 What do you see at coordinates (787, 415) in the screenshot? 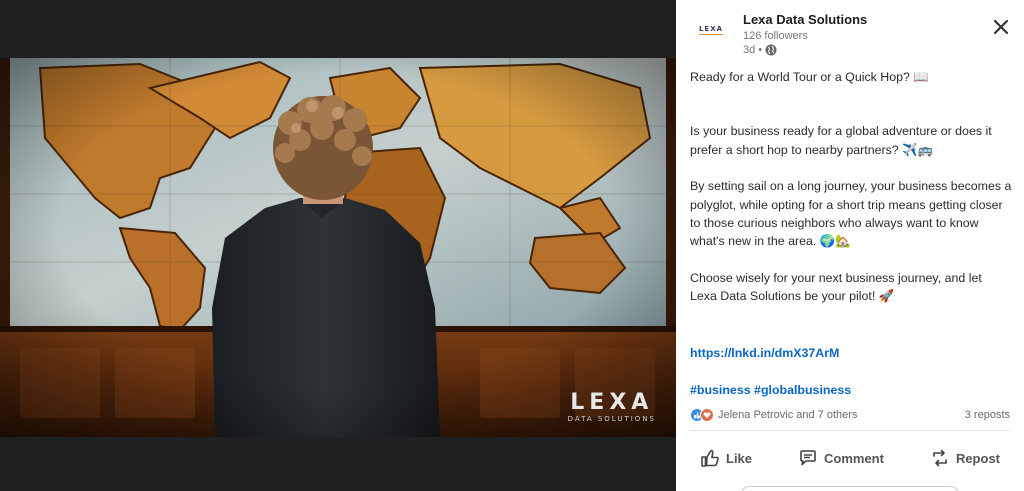
I see `reactions-summary: Jelena Petrovic and 7 others` at bounding box center [787, 415].